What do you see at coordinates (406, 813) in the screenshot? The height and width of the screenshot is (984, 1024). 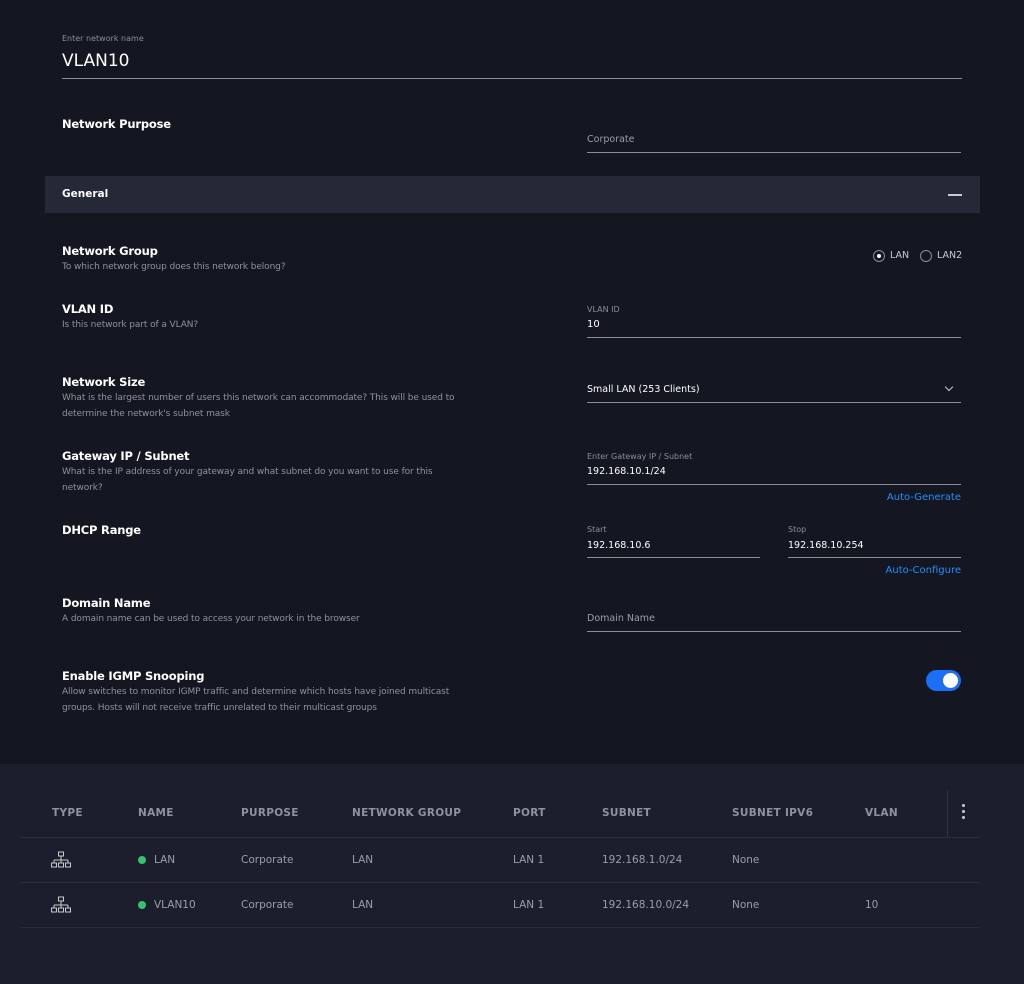 I see `col-network-group: NETWORK GROUP` at bounding box center [406, 813].